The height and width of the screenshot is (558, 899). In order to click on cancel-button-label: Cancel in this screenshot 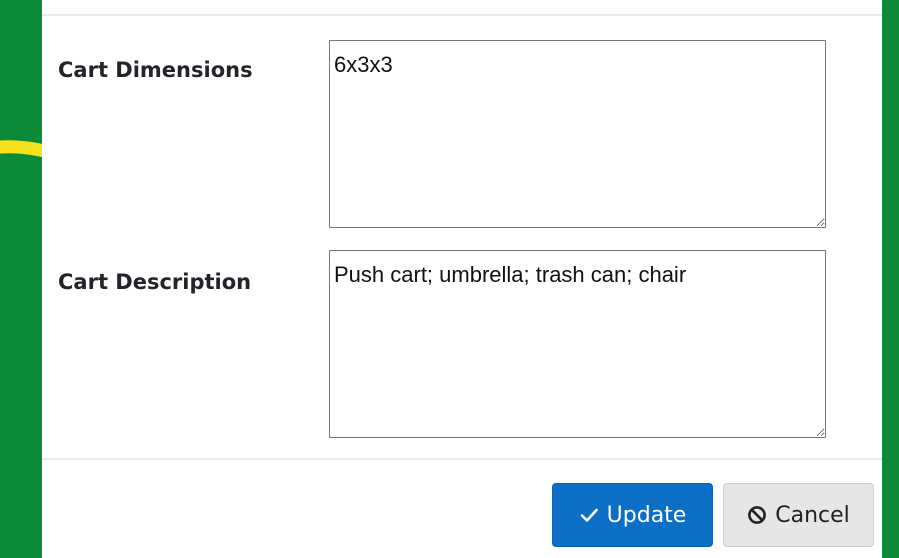, I will do `click(812, 515)`.